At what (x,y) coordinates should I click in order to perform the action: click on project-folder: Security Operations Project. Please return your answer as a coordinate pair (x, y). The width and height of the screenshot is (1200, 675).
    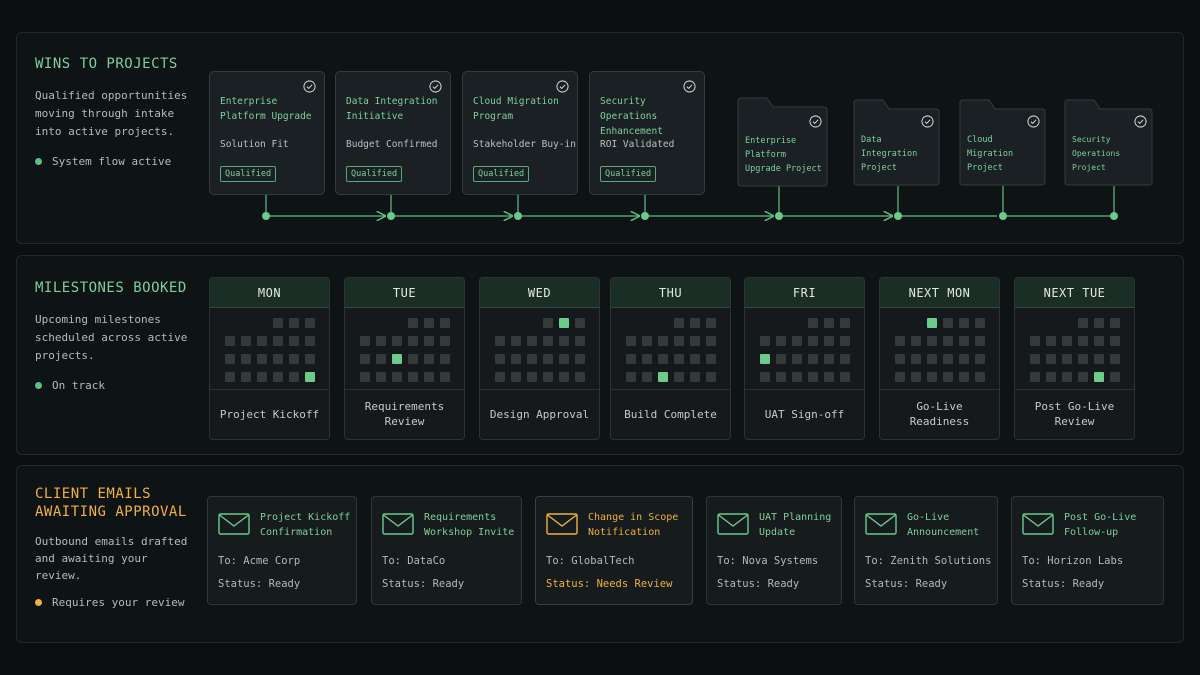
    Looking at the image, I should click on (1108, 142).